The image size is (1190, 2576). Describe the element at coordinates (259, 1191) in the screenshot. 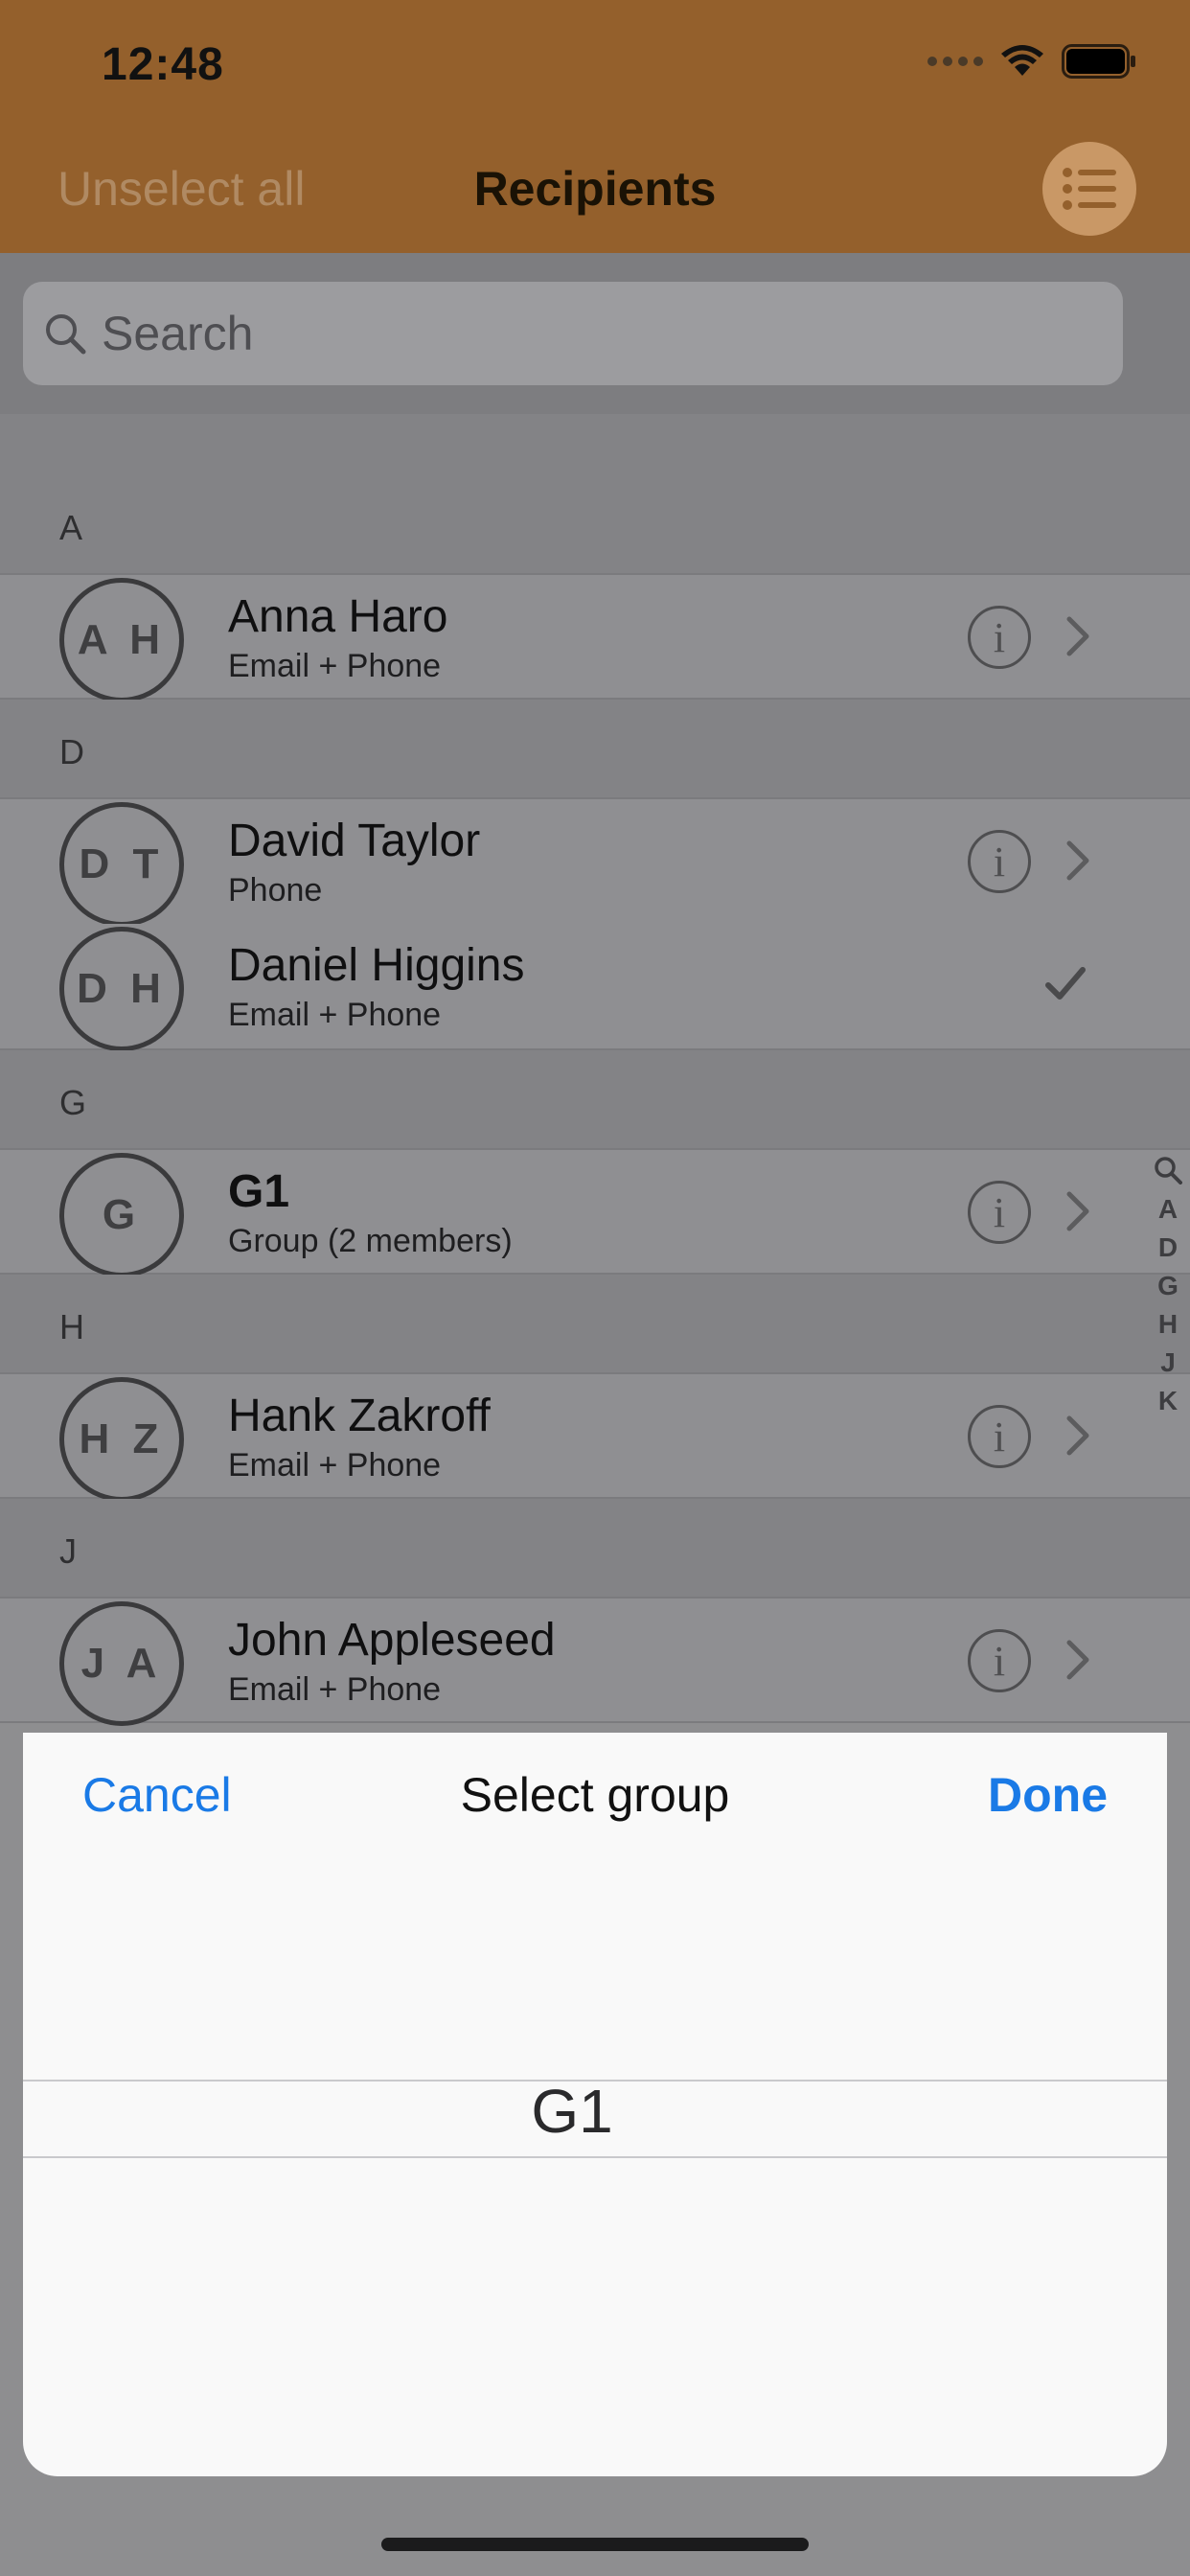

I see `group-name: G1` at that location.